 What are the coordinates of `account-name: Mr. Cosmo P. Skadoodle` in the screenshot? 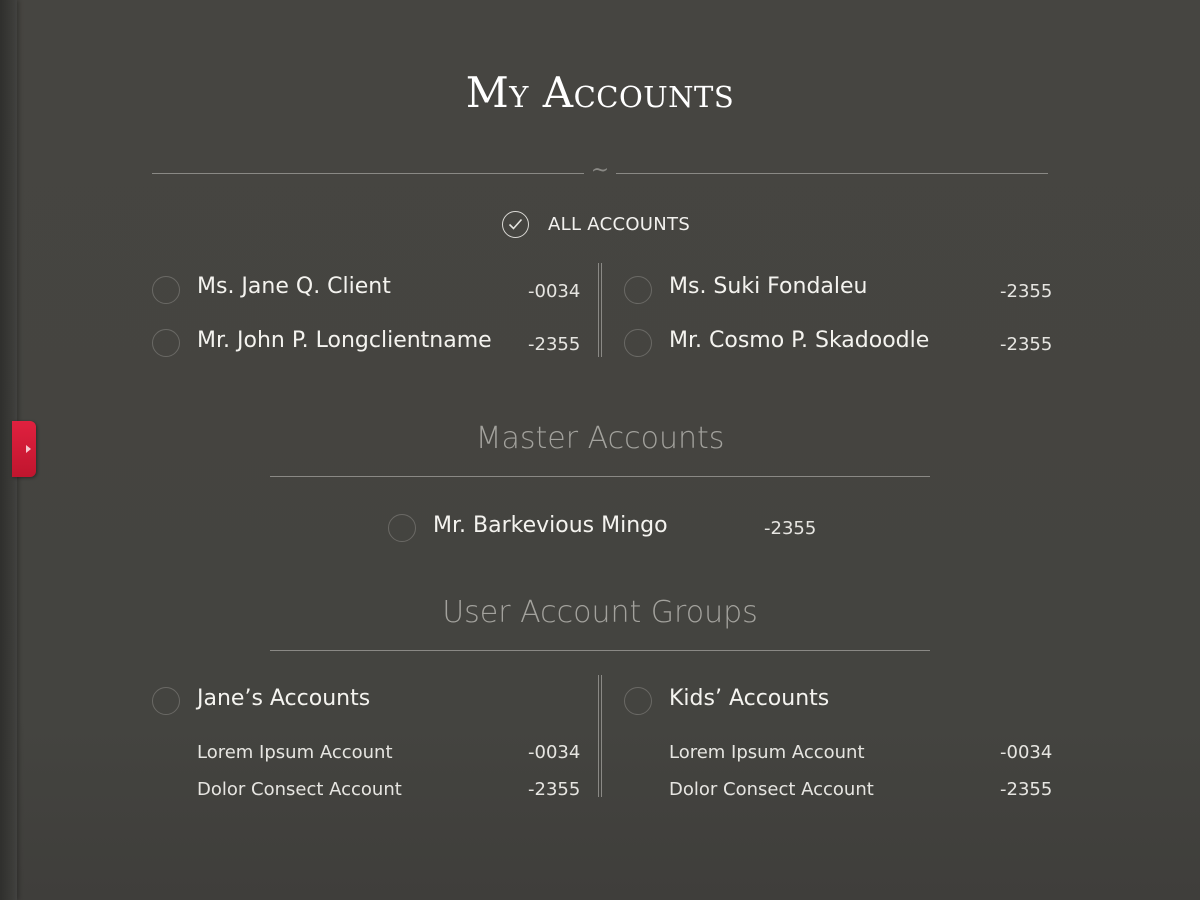 It's located at (799, 340).